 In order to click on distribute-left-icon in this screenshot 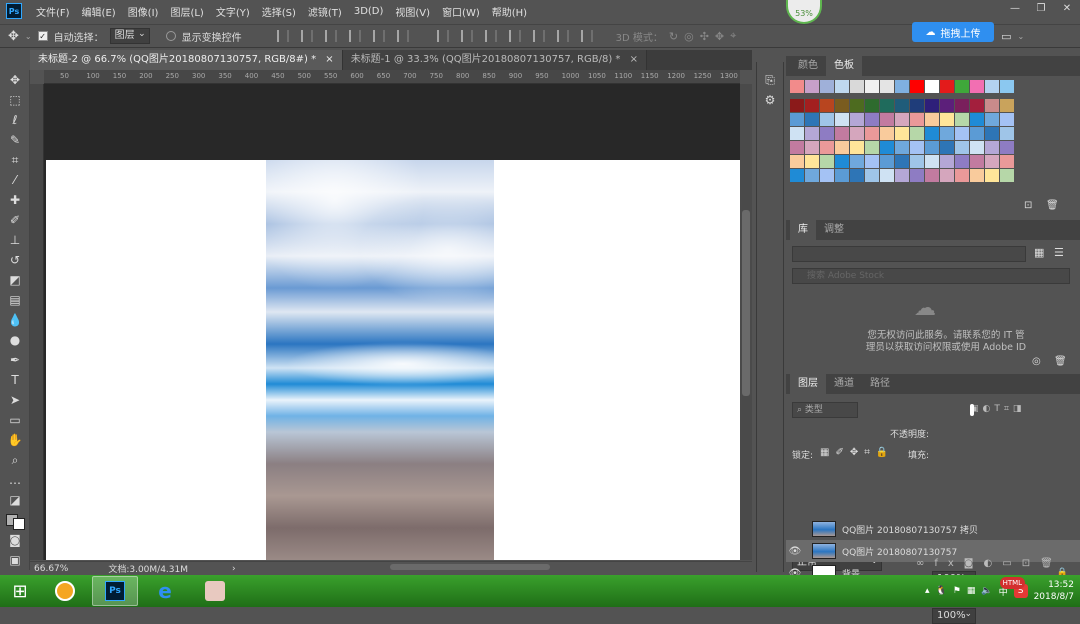, I will do `click(514, 36)`.